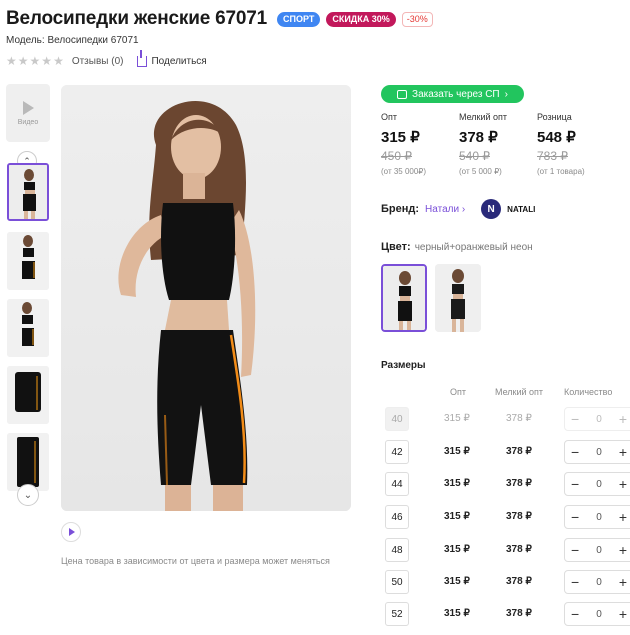 Image resolution: width=630 pixels, height=635 pixels. Describe the element at coordinates (361, 19) in the screenshot. I see `sale-badge: СКИДКА 30%` at that location.